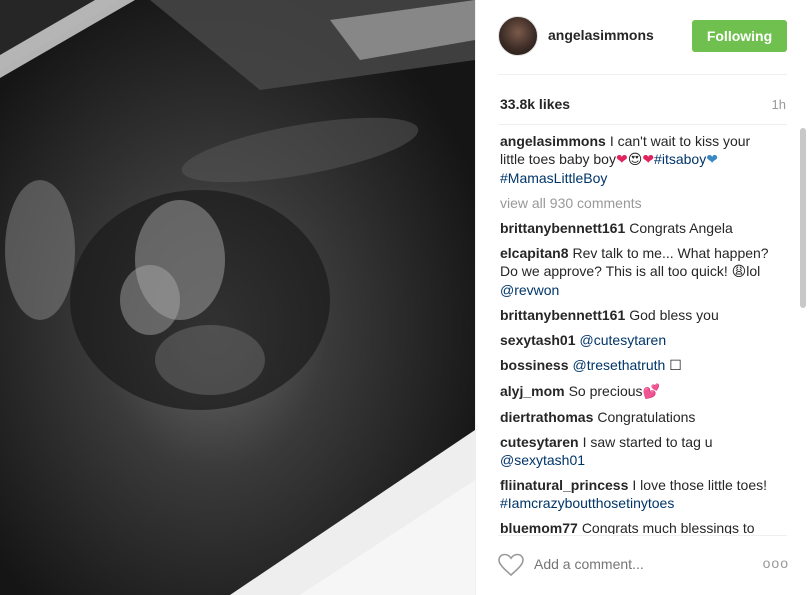 The image size is (808, 595). Describe the element at coordinates (538, 340) in the screenshot. I see `comment-username: sexytash01` at that location.